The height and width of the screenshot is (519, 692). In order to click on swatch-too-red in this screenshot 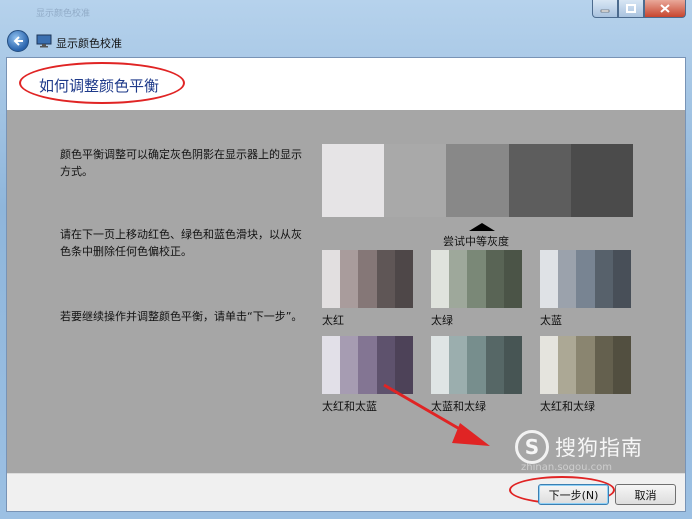, I will do `click(368, 279)`.